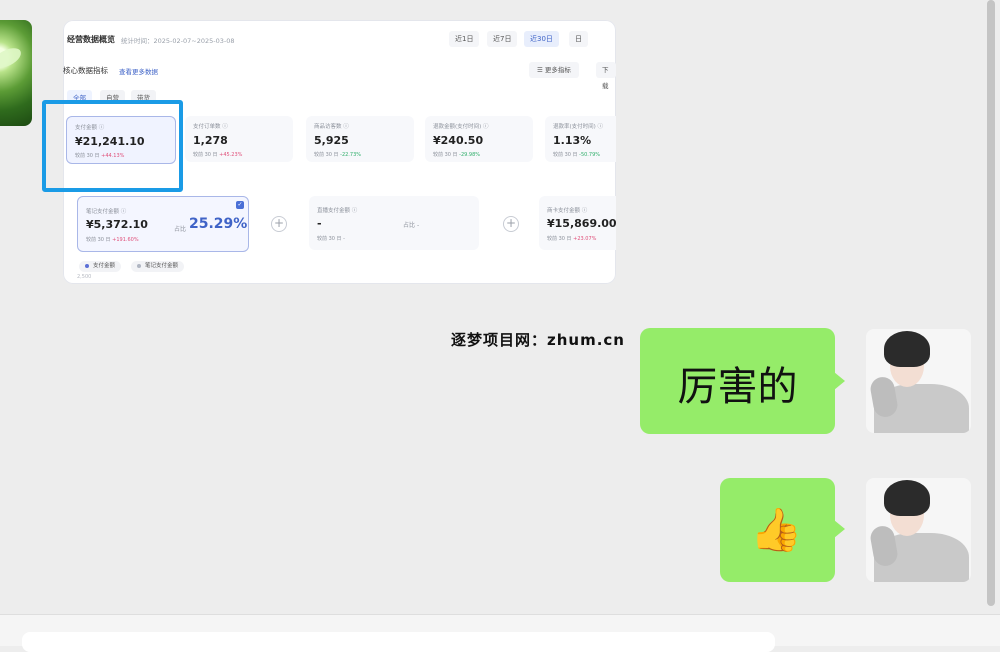 The image size is (1000, 652). Describe the element at coordinates (16, 73) in the screenshot. I see `contact-avatar-left` at that location.